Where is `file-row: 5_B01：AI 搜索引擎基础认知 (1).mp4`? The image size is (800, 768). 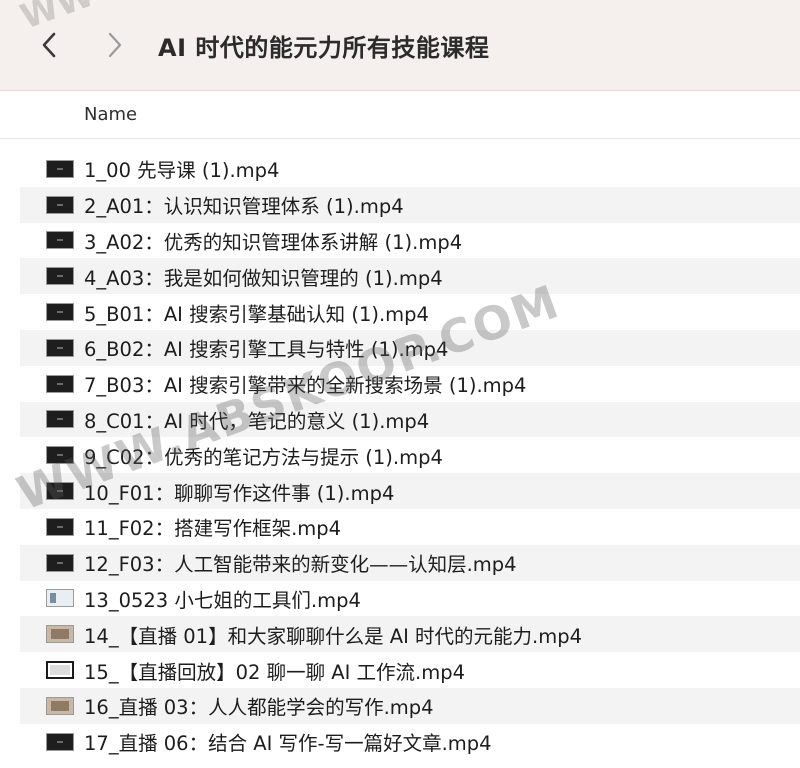 file-row: 5_B01：AI 搜索引擎基础认知 (1).mp4 is located at coordinates (410, 312).